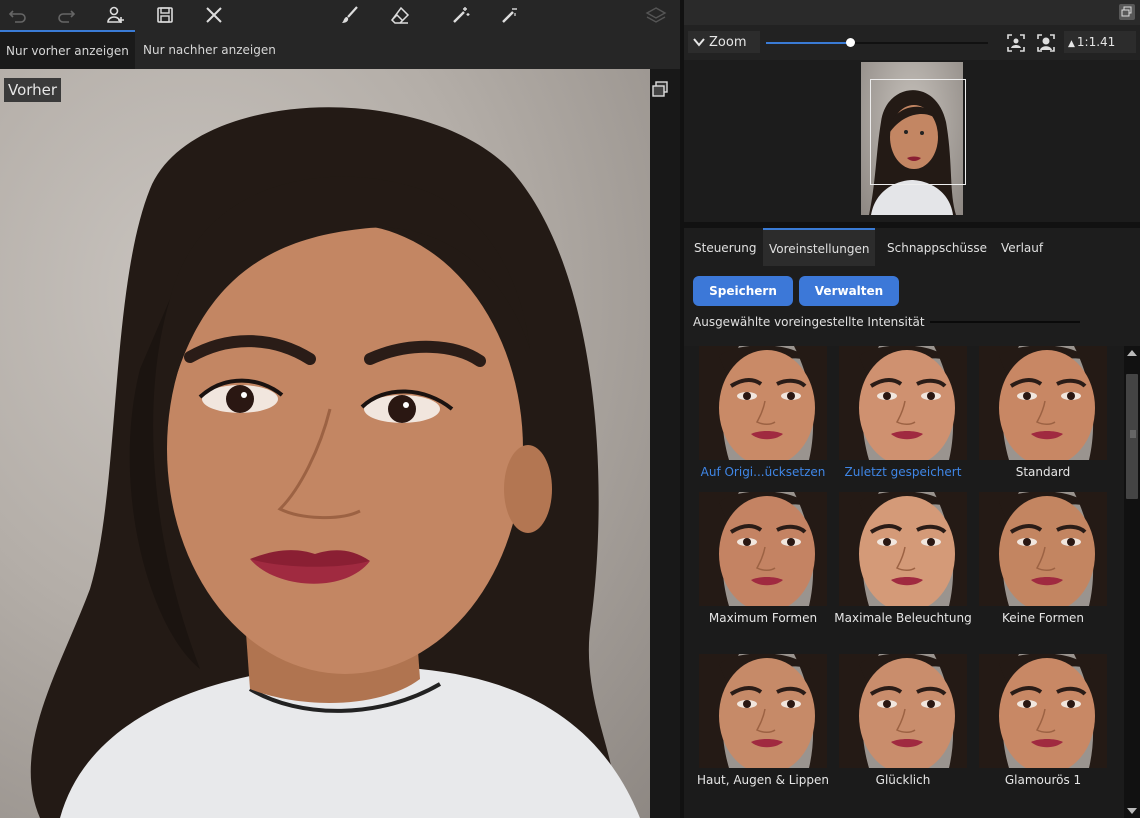 This screenshot has height=818, width=1140. Describe the element at coordinates (350, 15) in the screenshot. I see `brush-icon` at that location.